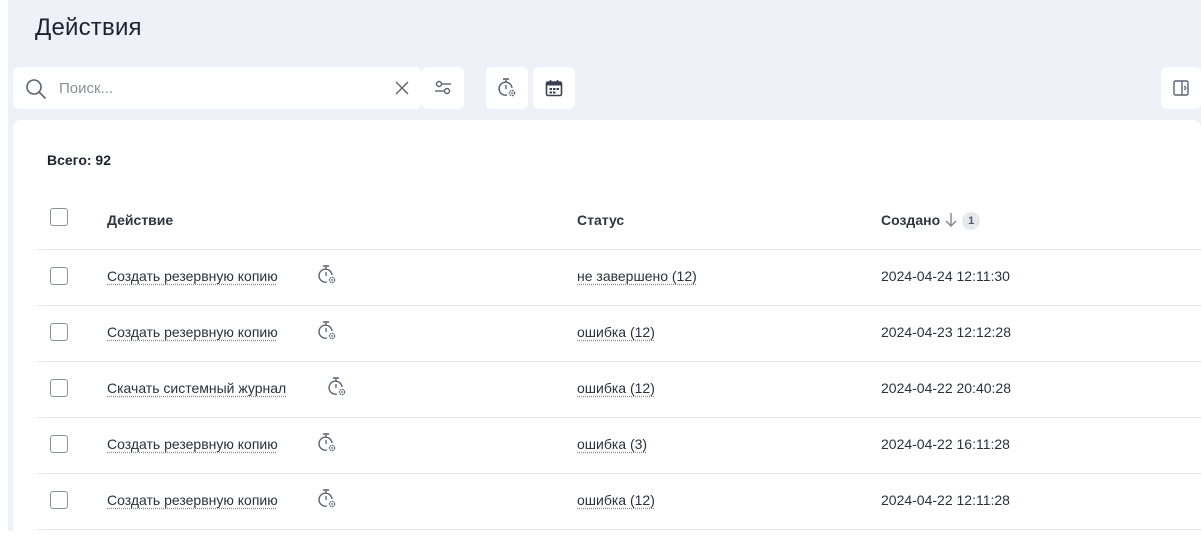  I want to click on select-all-checkbox, so click(59, 217).